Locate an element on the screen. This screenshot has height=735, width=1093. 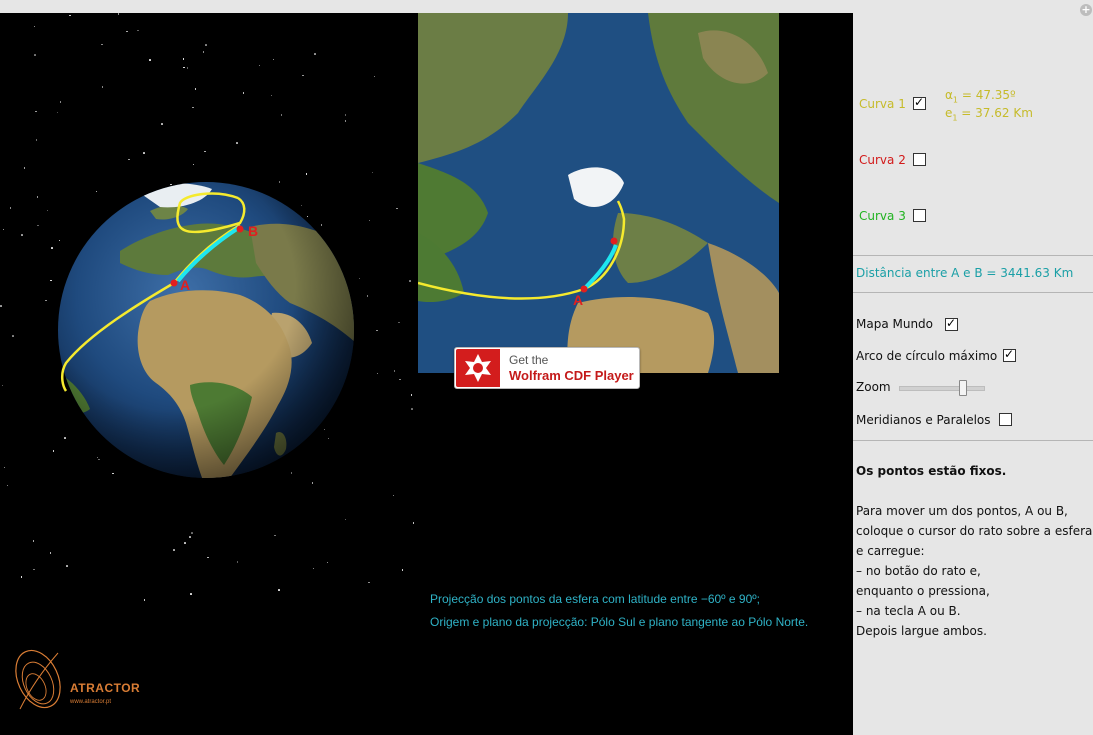
info-line: coloque o cursor do rato sobre a esfera is located at coordinates (974, 531).